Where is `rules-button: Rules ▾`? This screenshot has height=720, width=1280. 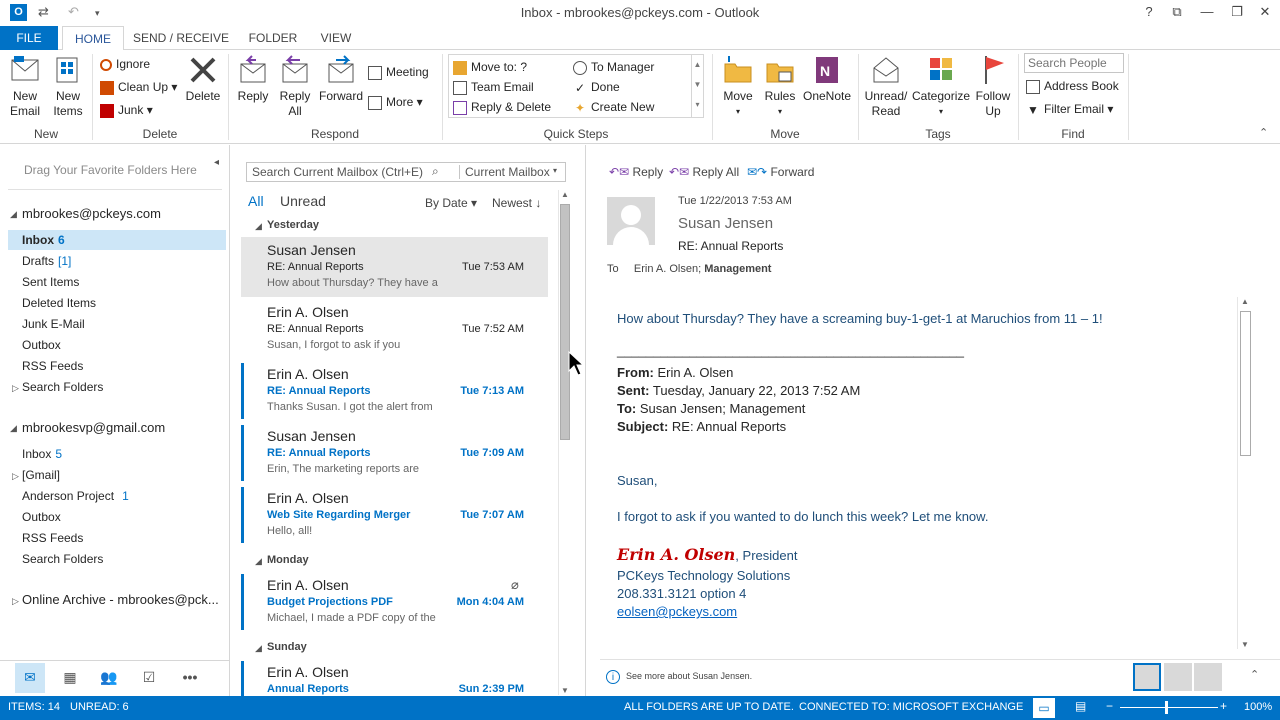 rules-button: Rules ▾ is located at coordinates (780, 86).